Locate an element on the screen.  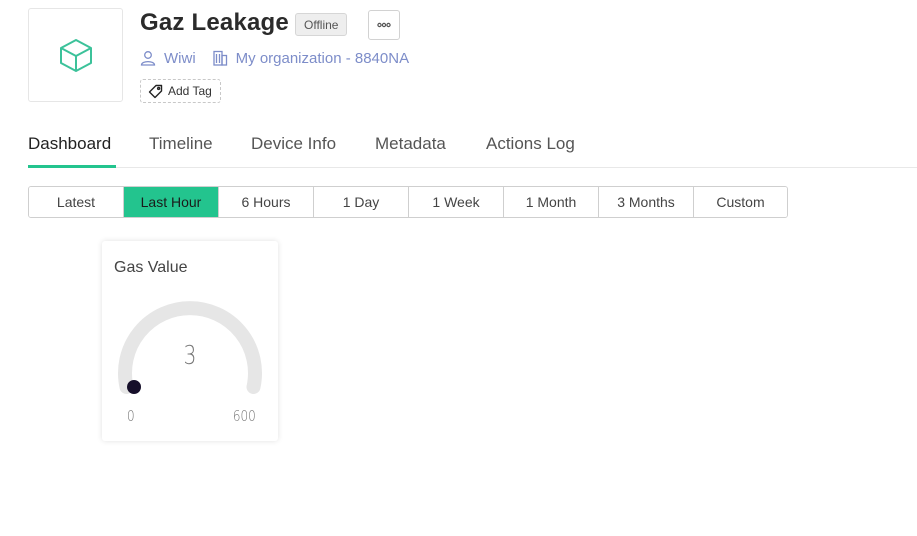
range-custom: Custom is located at coordinates (740, 202).